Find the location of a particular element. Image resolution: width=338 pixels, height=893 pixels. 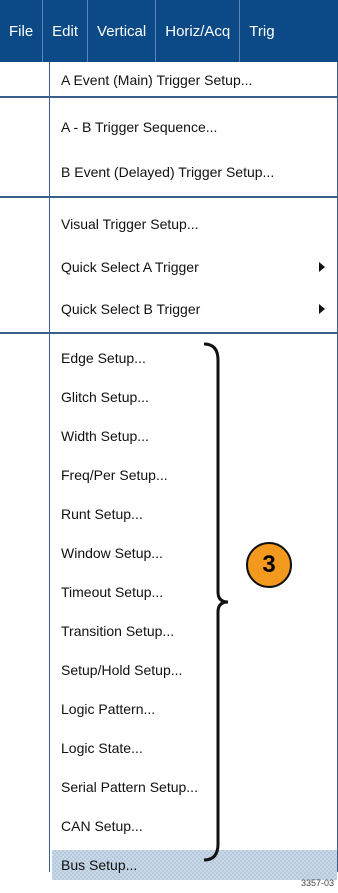

menu-item-label: Quick Select A Trigger is located at coordinates (130, 267).